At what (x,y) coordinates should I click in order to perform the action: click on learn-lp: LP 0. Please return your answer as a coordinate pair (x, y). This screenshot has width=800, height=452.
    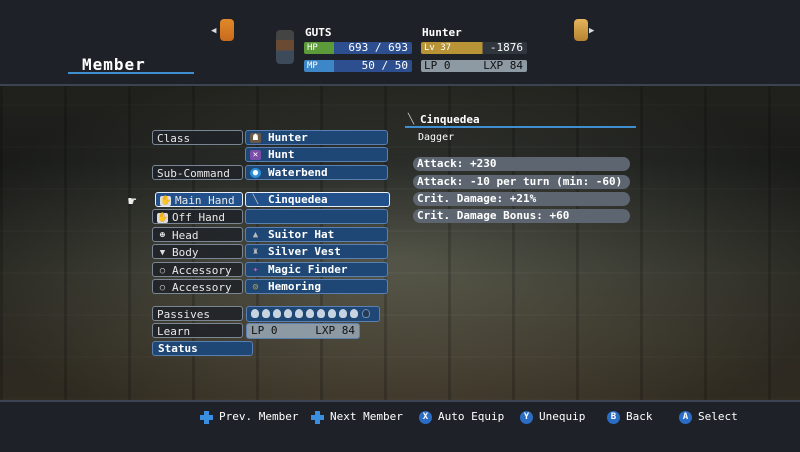
    Looking at the image, I should click on (264, 330).